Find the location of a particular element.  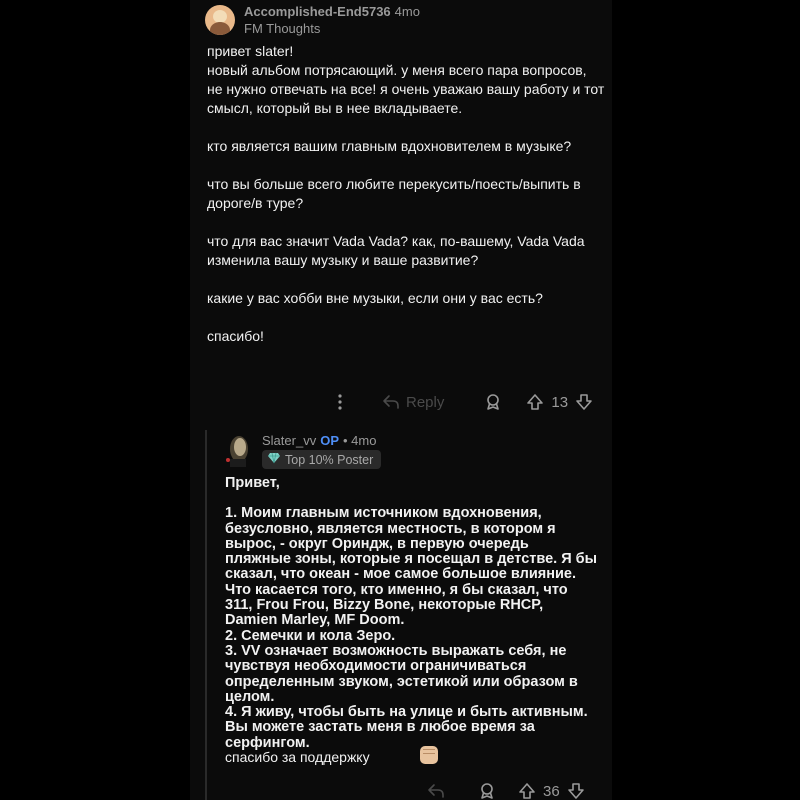

thanks-text: спасибо за поддержку is located at coordinates (297, 757).